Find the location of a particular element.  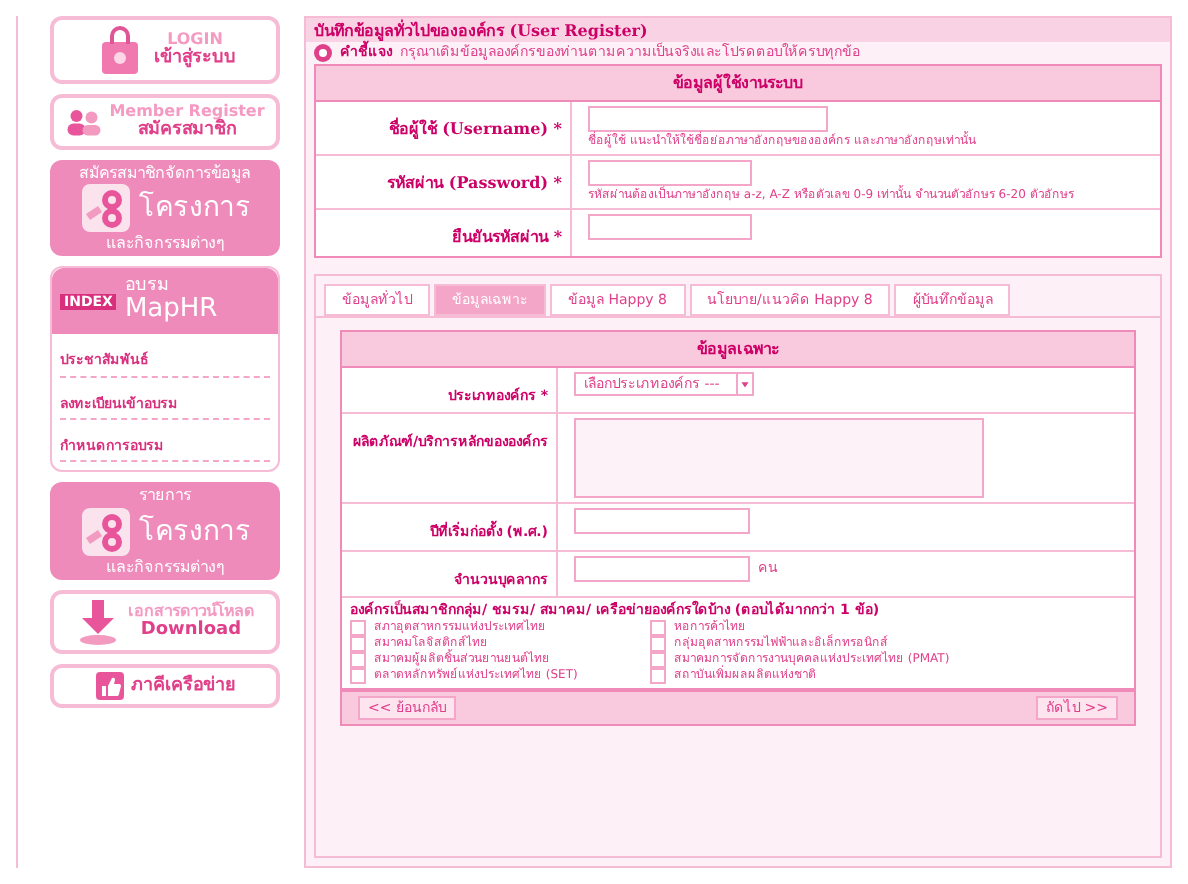

section-header: ข้อมูลผู้ใช้งานระบบ is located at coordinates (738, 84).